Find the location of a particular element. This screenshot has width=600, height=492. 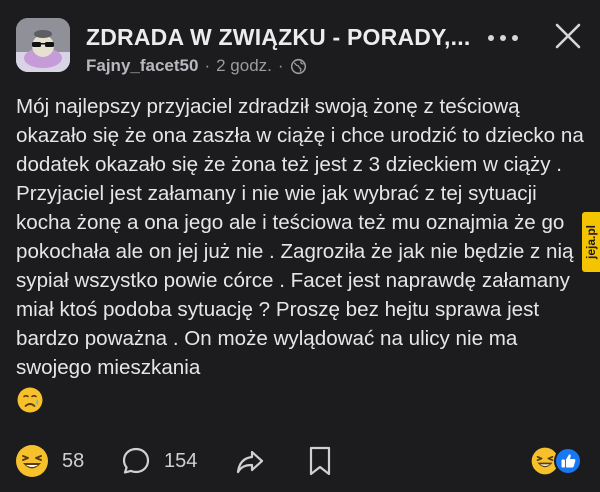

avatar-image is located at coordinates (43, 45).